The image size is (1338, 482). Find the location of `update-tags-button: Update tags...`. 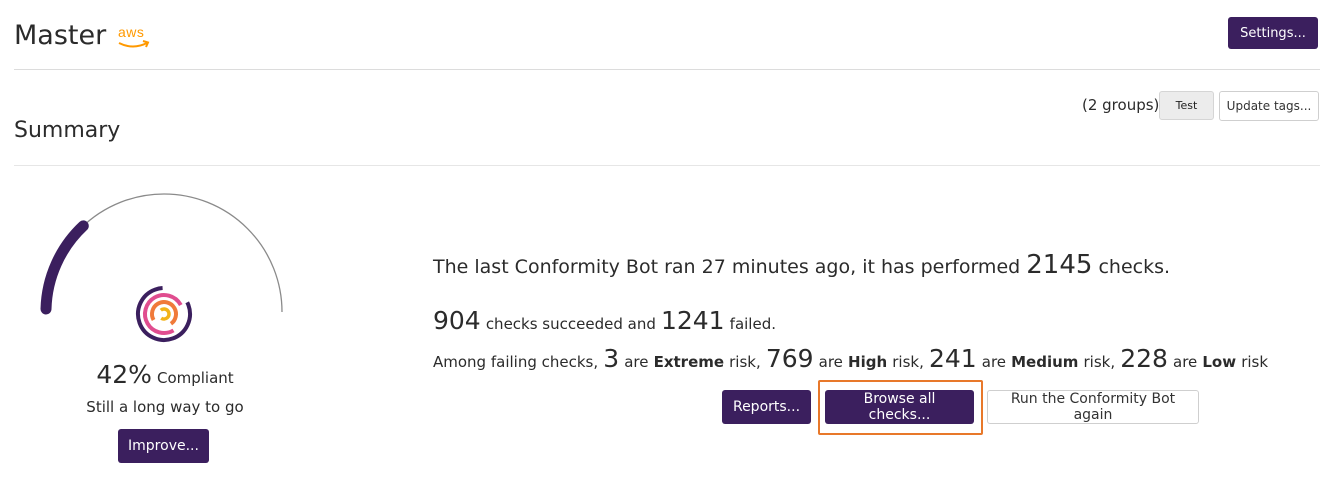

update-tags-button: Update tags... is located at coordinates (1269, 106).